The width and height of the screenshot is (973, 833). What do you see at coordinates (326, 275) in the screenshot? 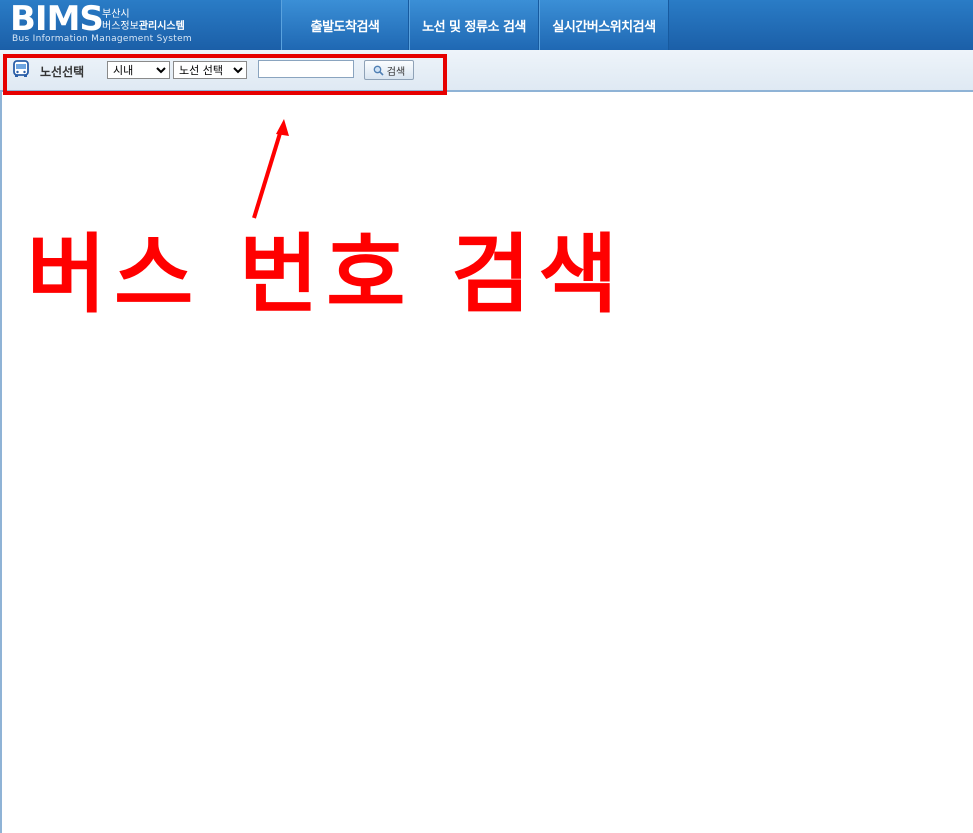
I see `annotation-text: 버스 번호 검색` at bounding box center [326, 275].